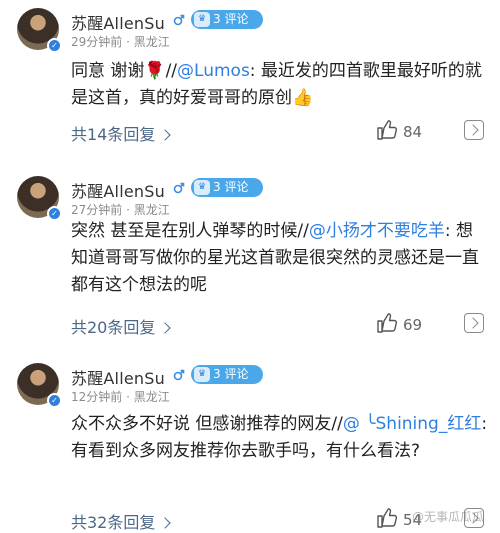 Image resolution: width=500 pixels, height=533 pixels. Describe the element at coordinates (213, 71) in the screenshot. I see `mention-link: @Lumos` at that location.